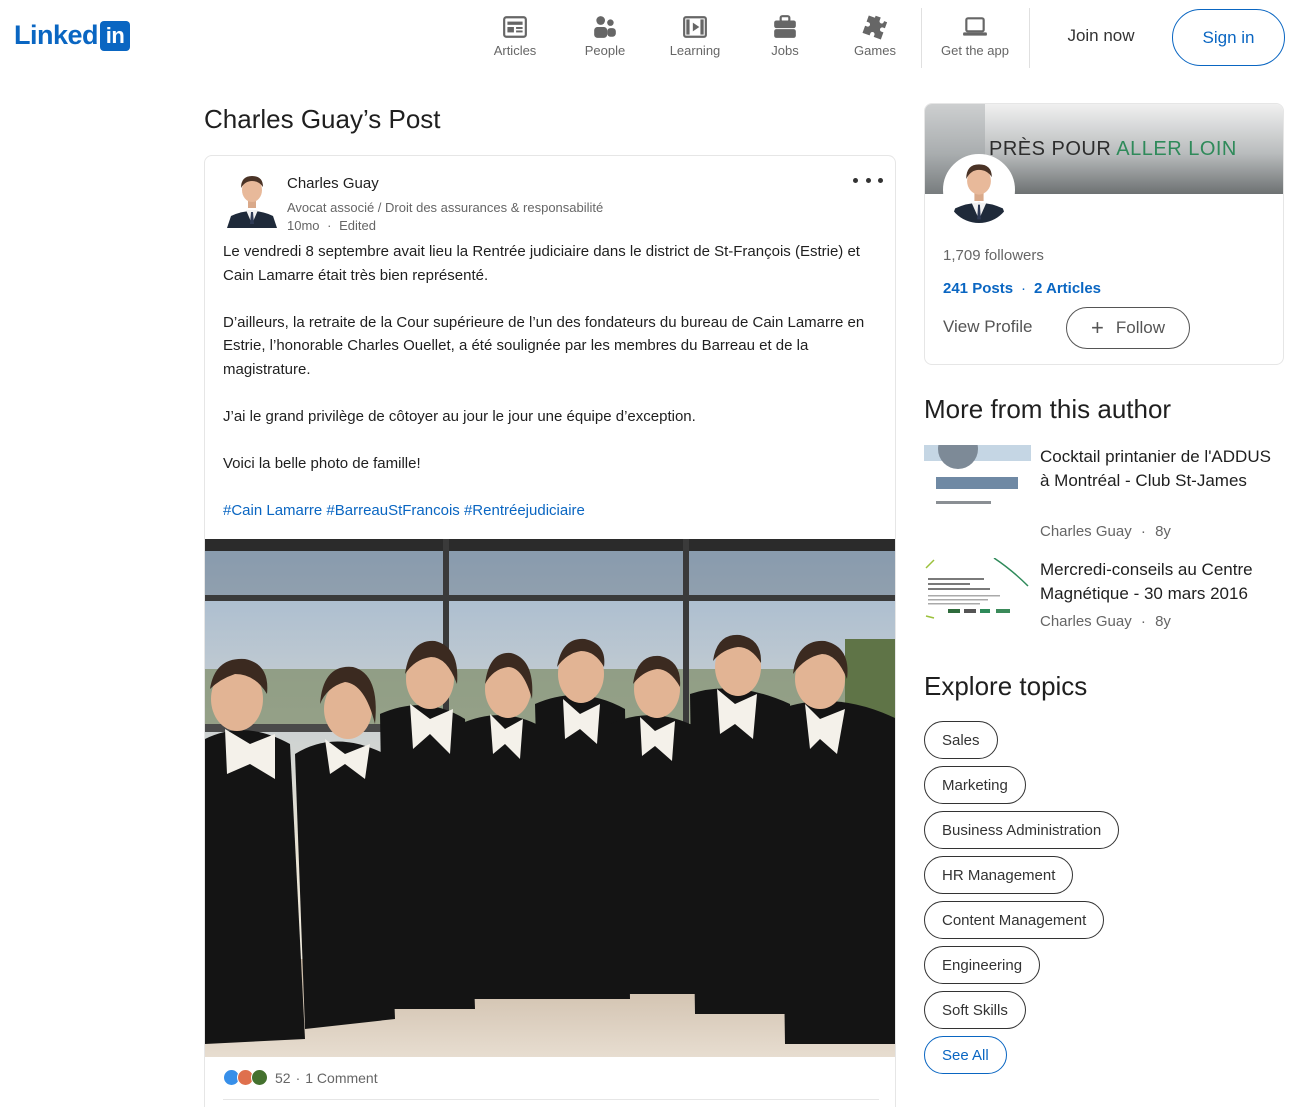 The image size is (1292, 1107). What do you see at coordinates (515, 50) in the screenshot?
I see `nav-articles-label: Articles` at bounding box center [515, 50].